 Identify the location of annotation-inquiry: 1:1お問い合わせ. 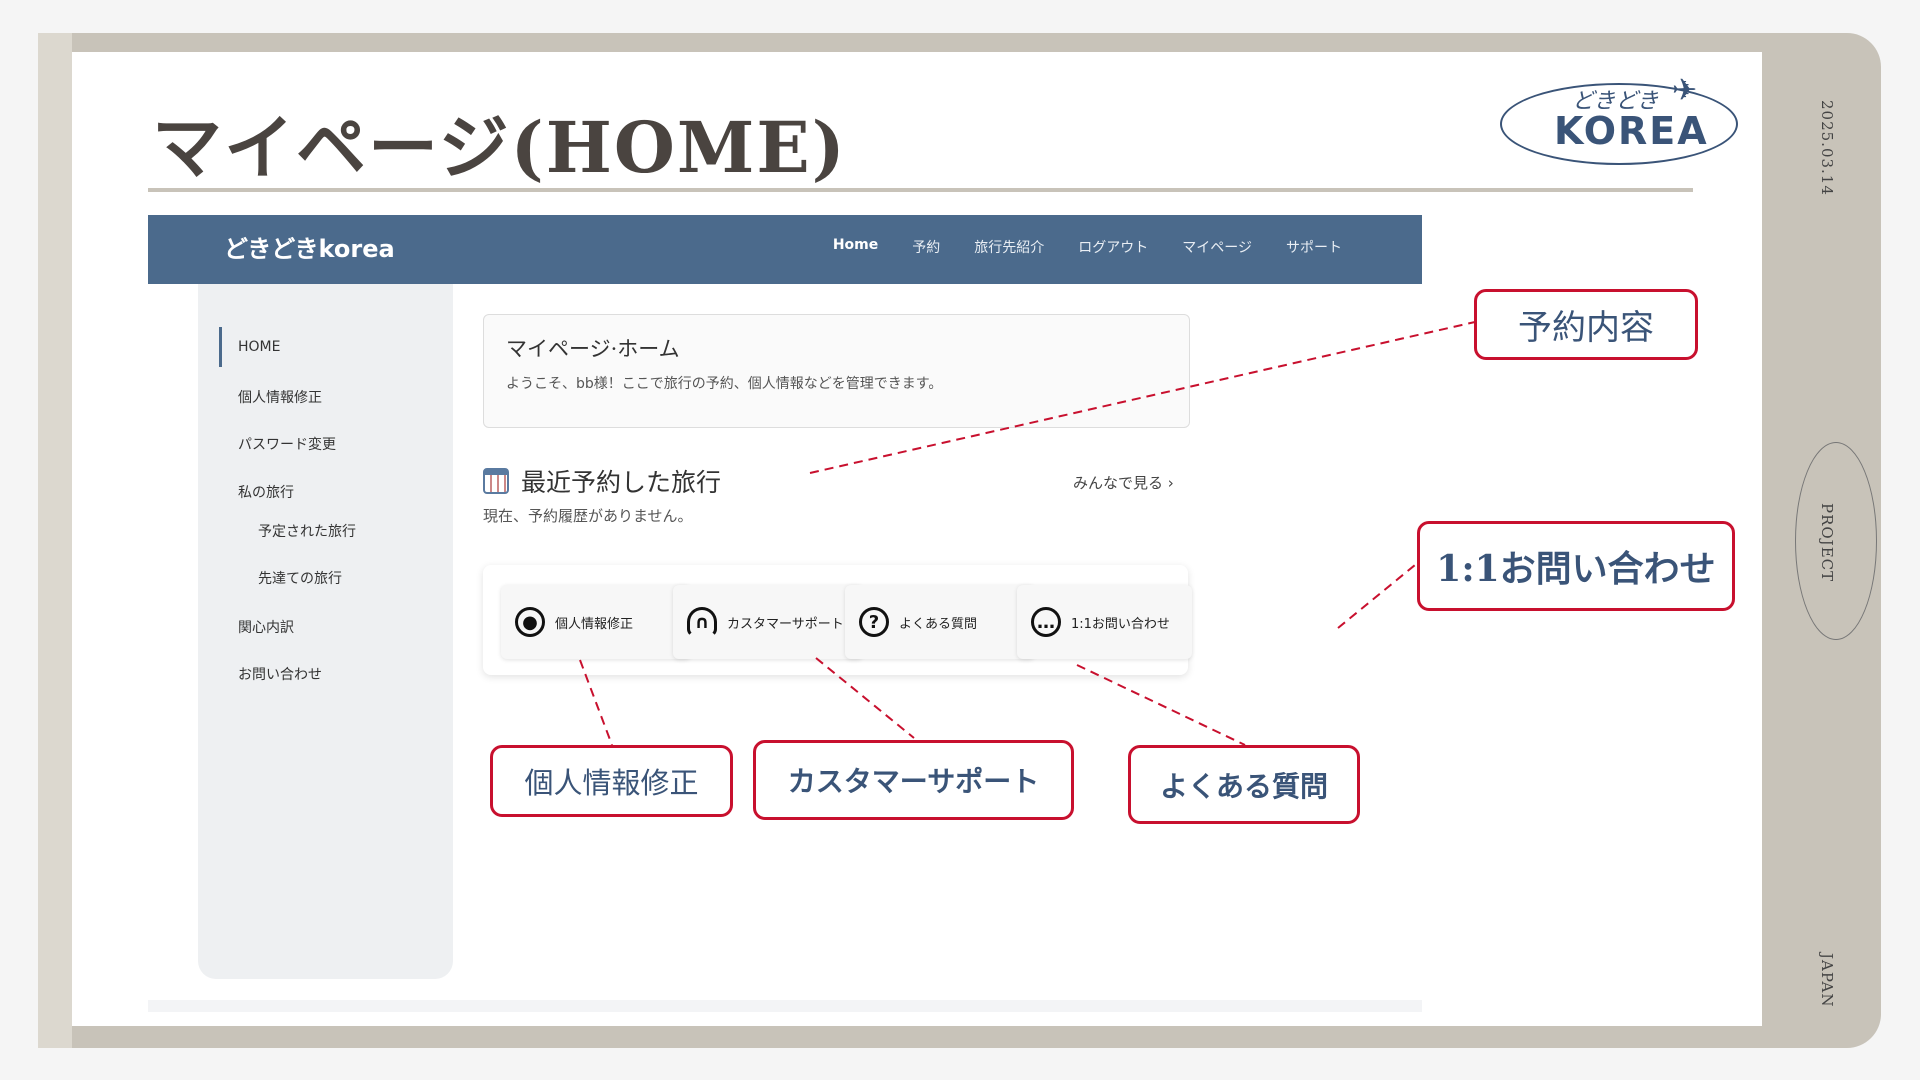
(1576, 566).